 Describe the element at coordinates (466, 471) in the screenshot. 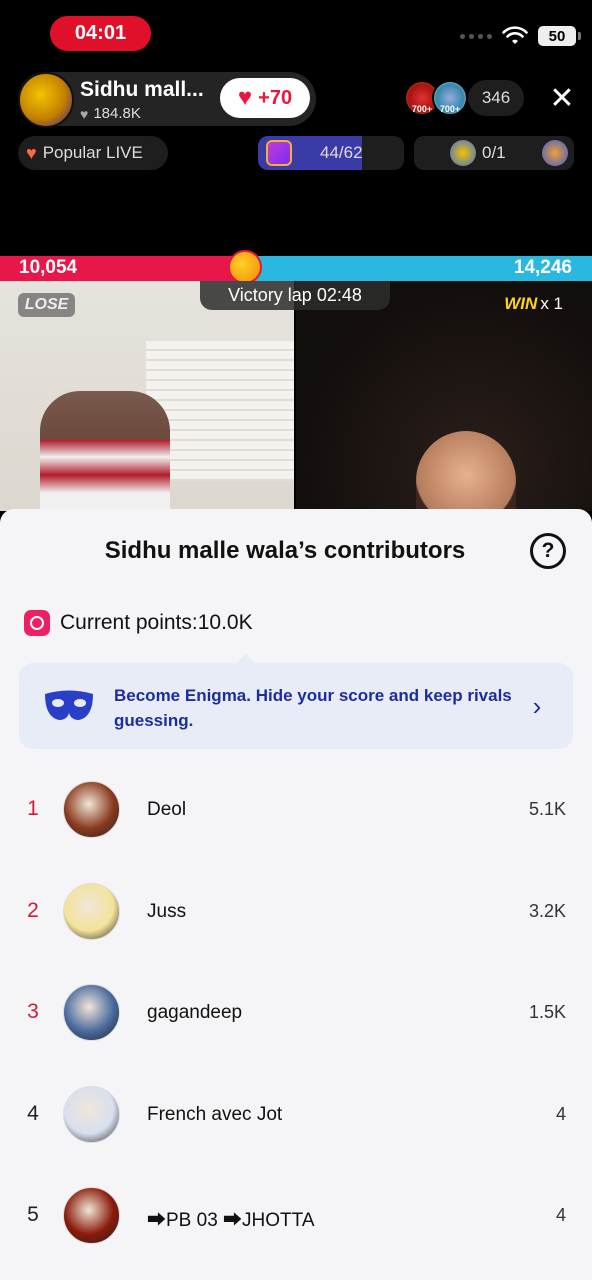

I see `right-streamer` at that location.